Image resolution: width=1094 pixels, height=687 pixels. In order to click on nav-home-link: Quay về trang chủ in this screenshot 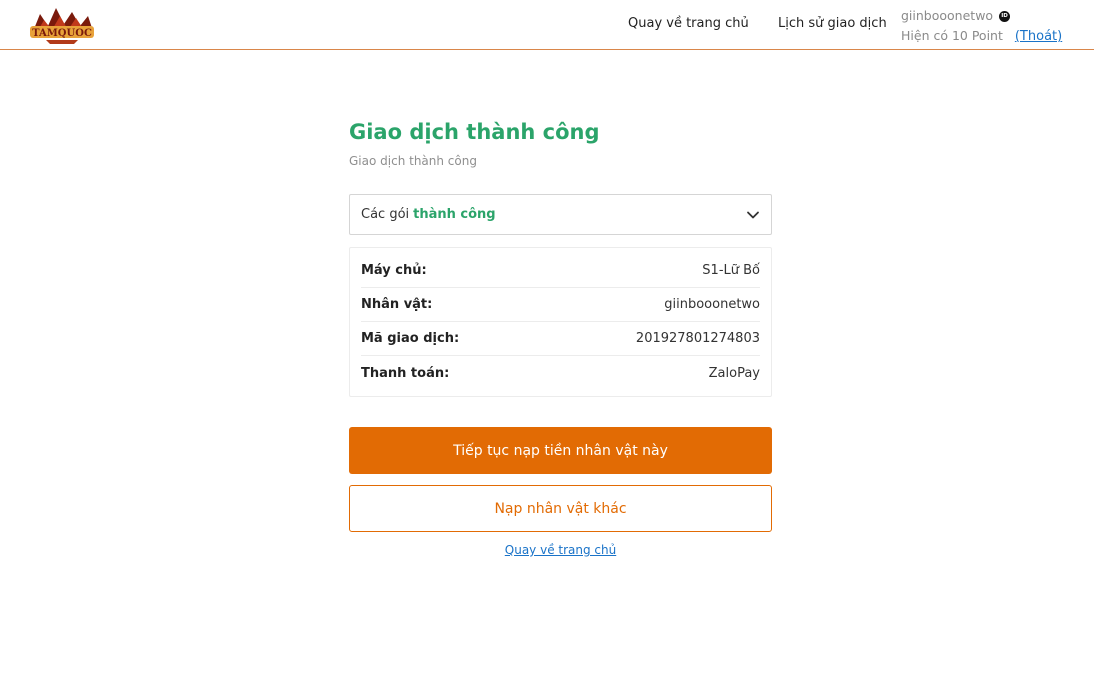, I will do `click(688, 23)`.